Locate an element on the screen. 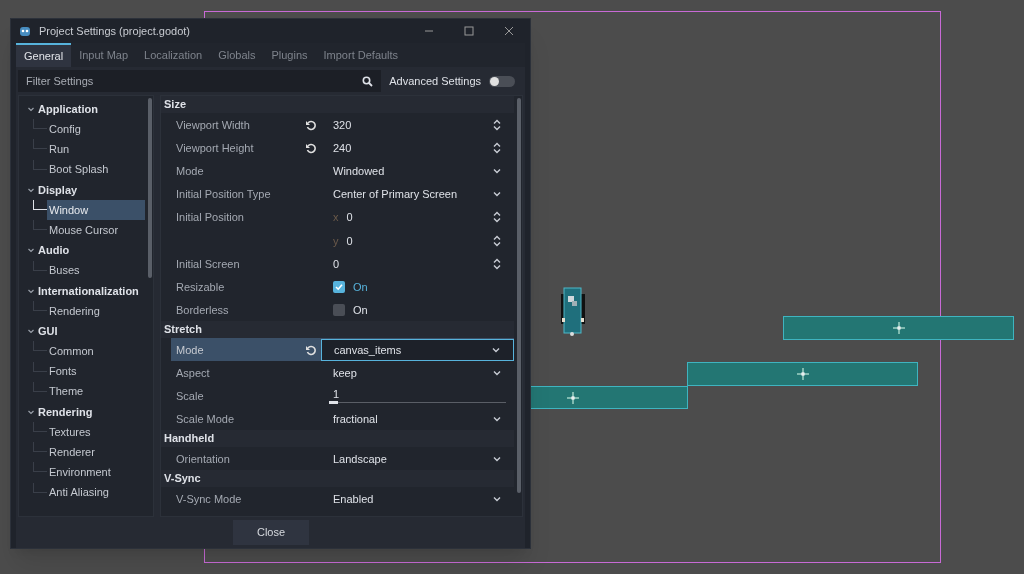 The width and height of the screenshot is (1024, 574). tab: General is located at coordinates (44, 55).